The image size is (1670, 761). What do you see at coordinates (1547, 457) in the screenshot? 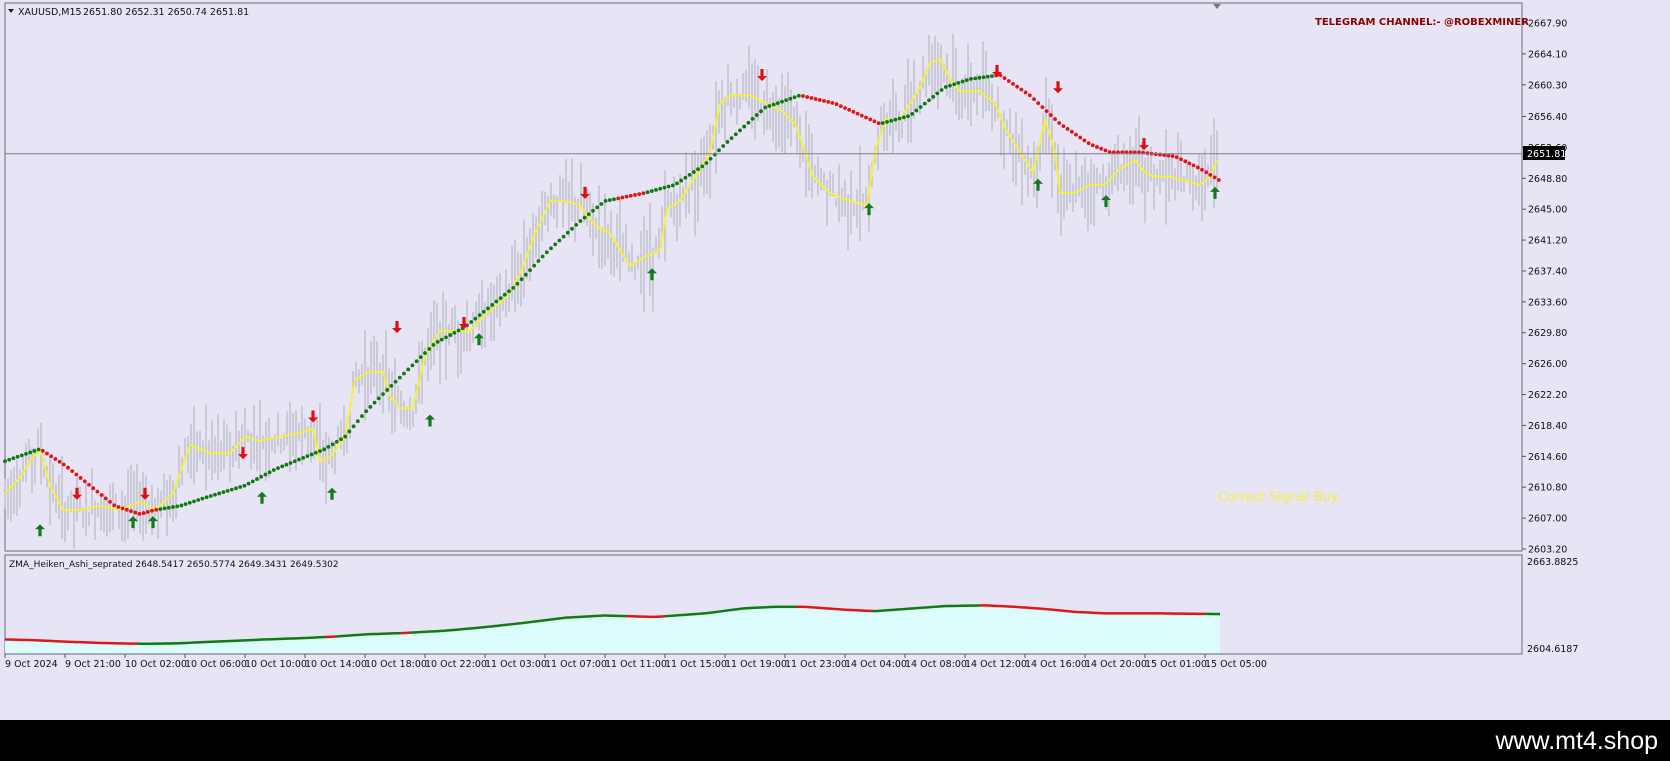
I see `y-tick-label: 2614.60` at bounding box center [1547, 457].